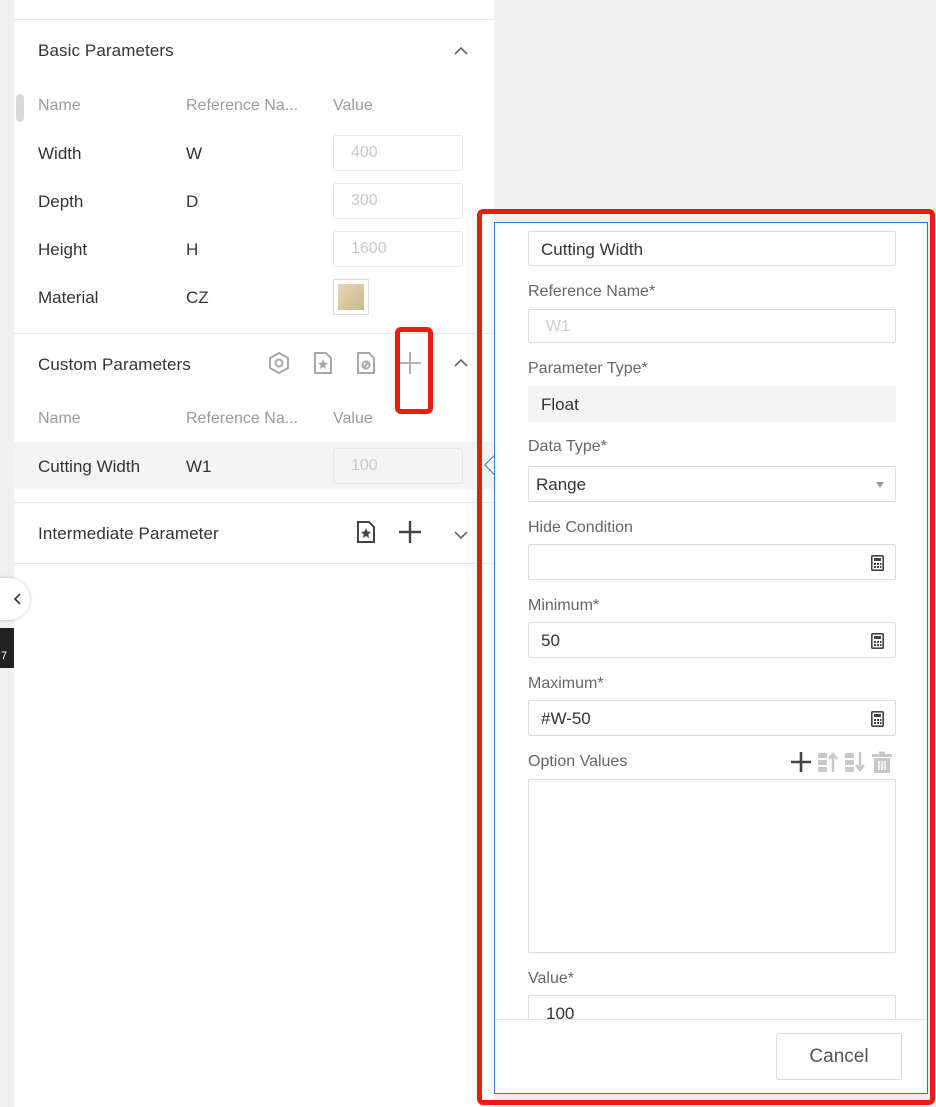  What do you see at coordinates (254, 10) in the screenshot?
I see `top-strip` at bounding box center [254, 10].